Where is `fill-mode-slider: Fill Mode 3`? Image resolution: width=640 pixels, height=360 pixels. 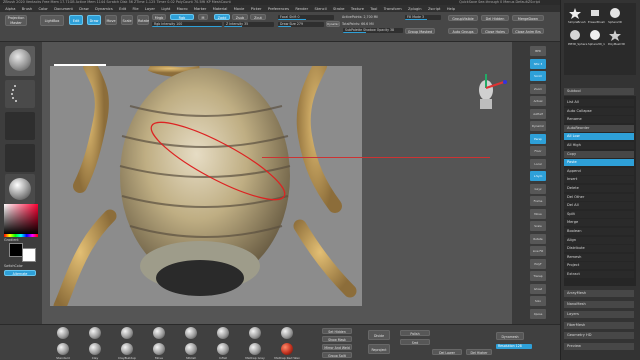
fill-mode-slider: Fill Mode 3 is located at coordinates (423, 17).